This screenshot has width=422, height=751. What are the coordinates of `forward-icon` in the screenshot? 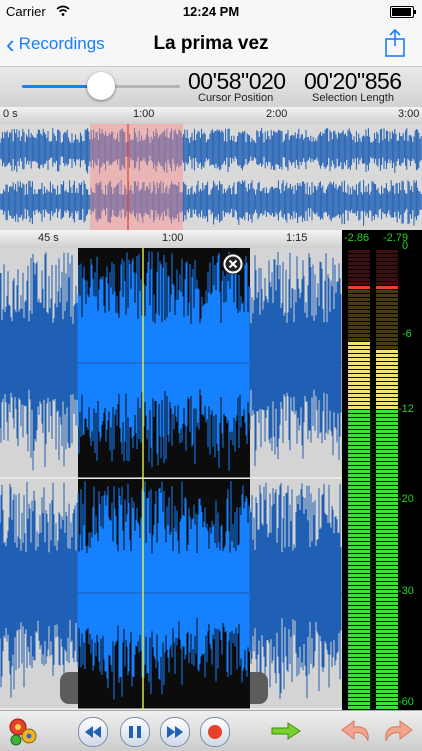 It's located at (175, 732).